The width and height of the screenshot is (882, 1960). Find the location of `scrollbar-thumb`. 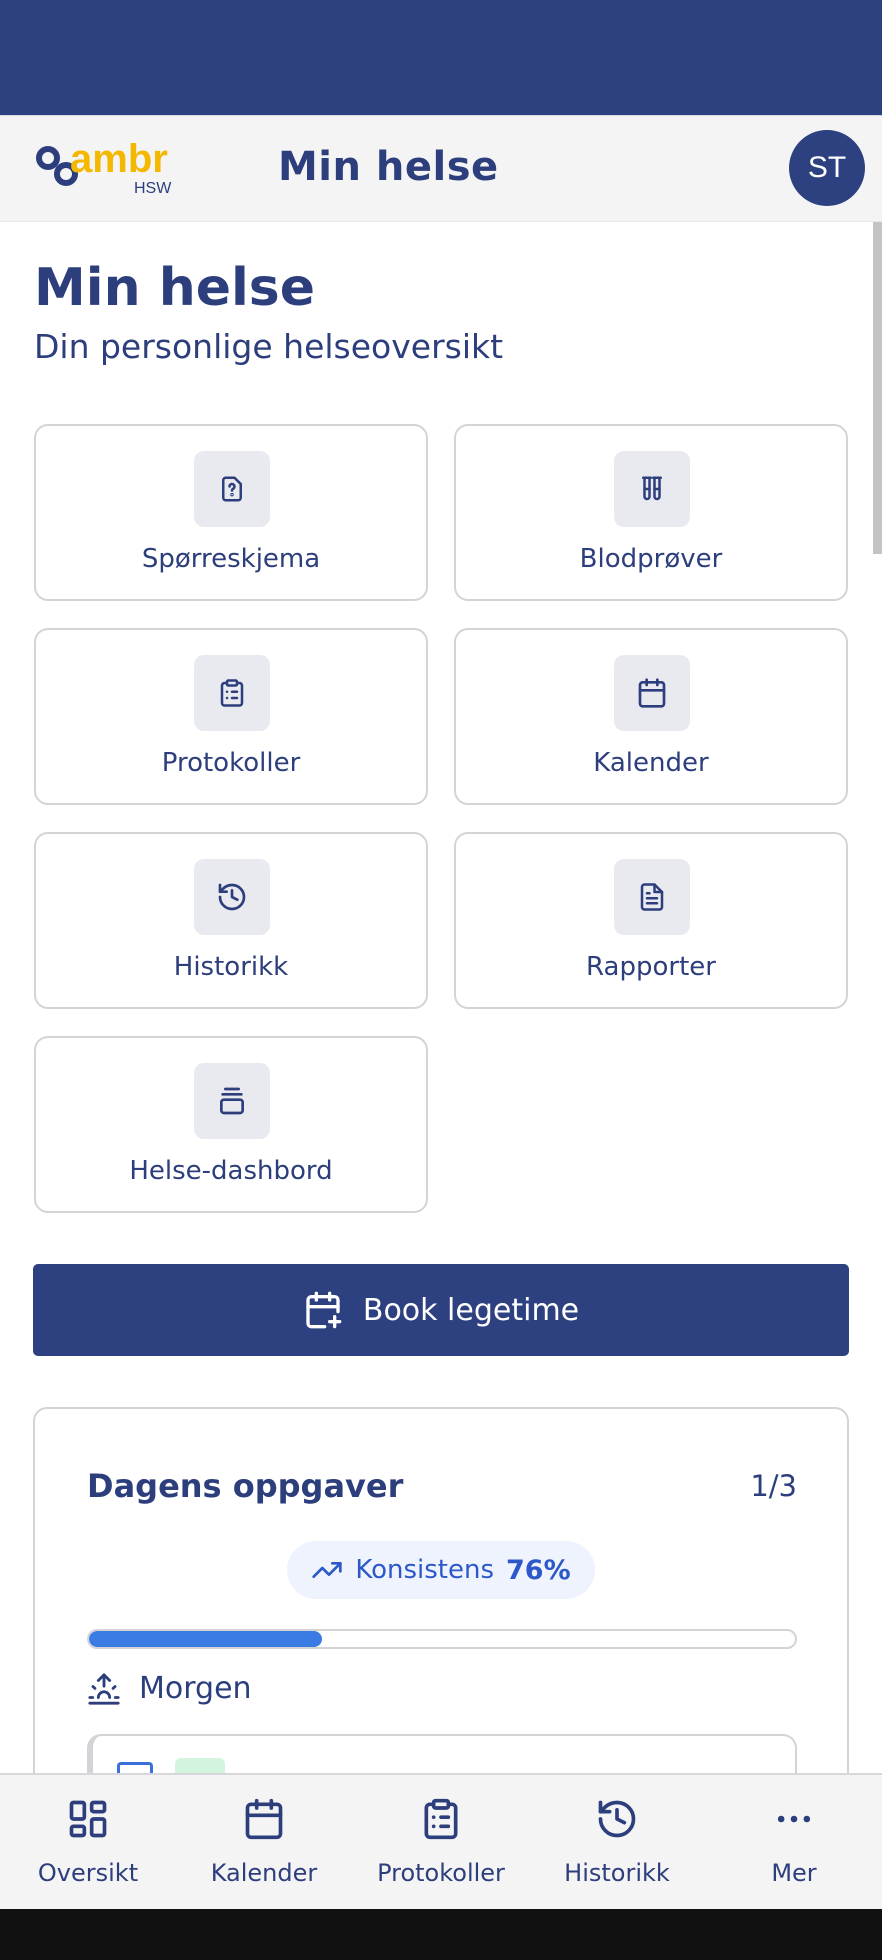

scrollbar-thumb is located at coordinates (877, 388).